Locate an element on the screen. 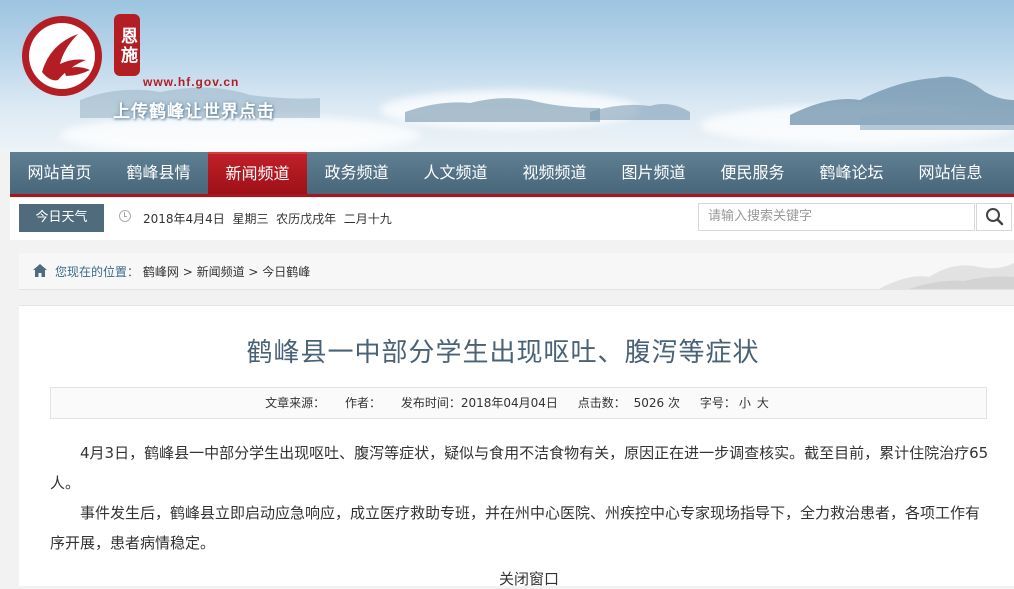  nav-item-pictures: 图片频道 is located at coordinates (653, 174).